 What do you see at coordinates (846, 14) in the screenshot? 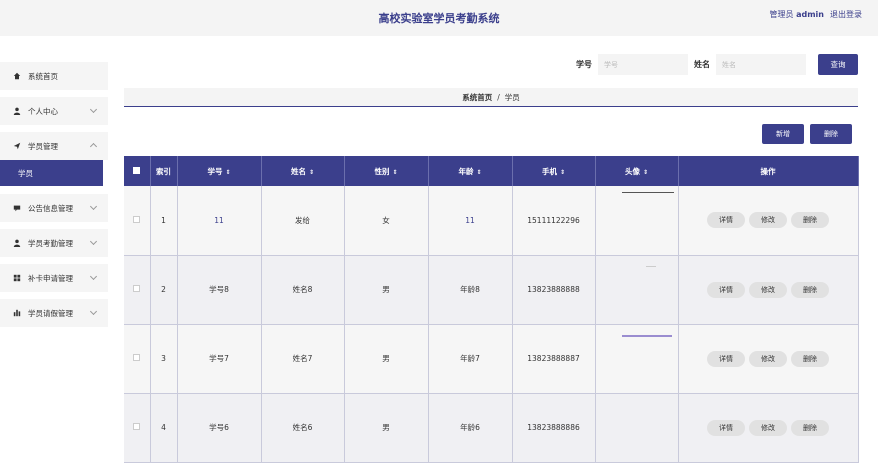
I see `logout-link: 退出登录` at bounding box center [846, 14].